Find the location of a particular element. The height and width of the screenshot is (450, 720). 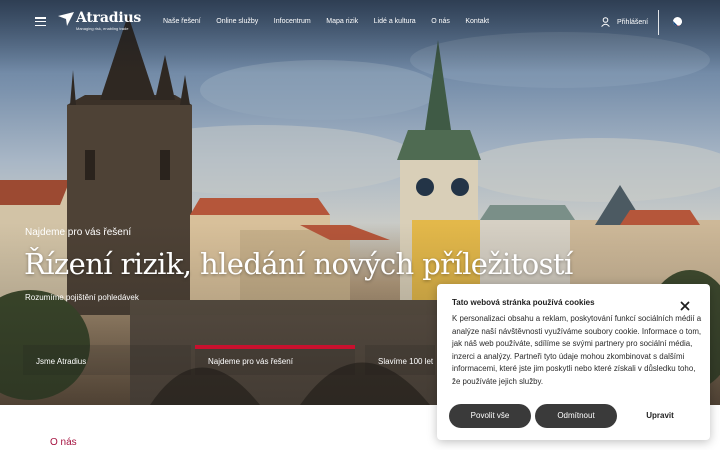

login-label: Přihlášení is located at coordinates (633, 22).